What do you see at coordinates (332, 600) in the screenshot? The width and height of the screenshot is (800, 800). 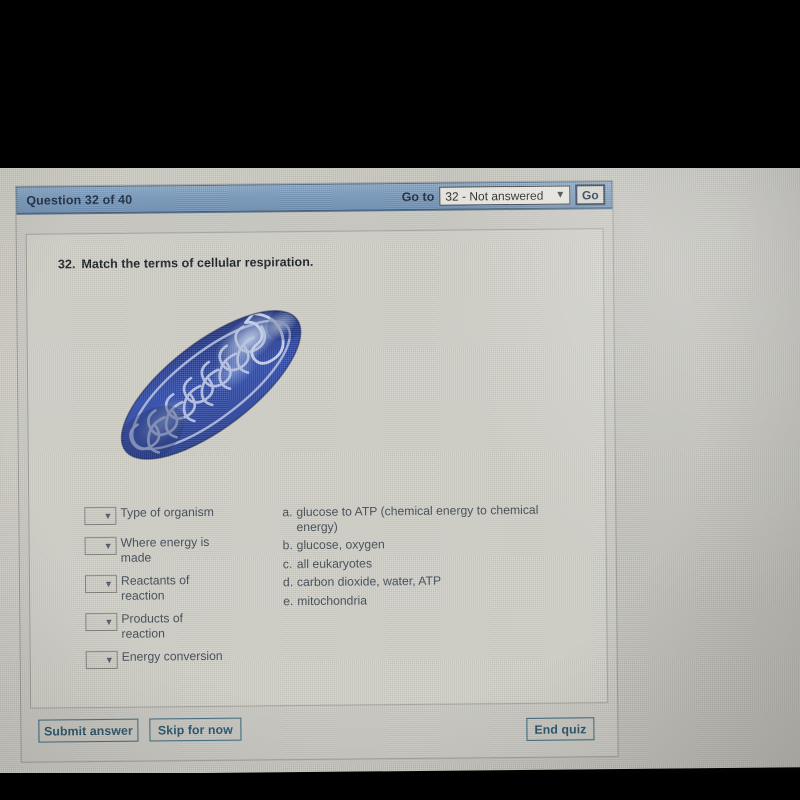 I see `option-text: mitochondria` at bounding box center [332, 600].